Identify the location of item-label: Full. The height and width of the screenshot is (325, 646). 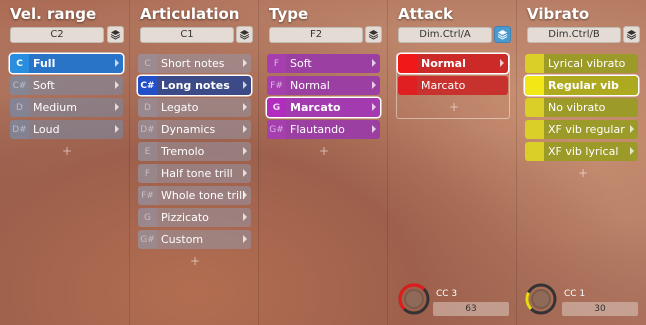
(44, 63).